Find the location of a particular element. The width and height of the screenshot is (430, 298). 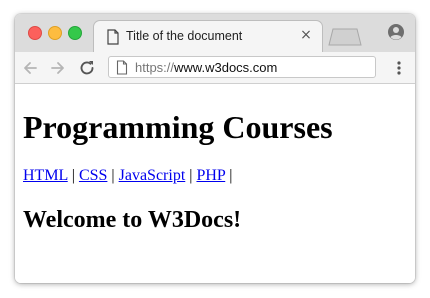

minimize-window-button is located at coordinates (55, 33).